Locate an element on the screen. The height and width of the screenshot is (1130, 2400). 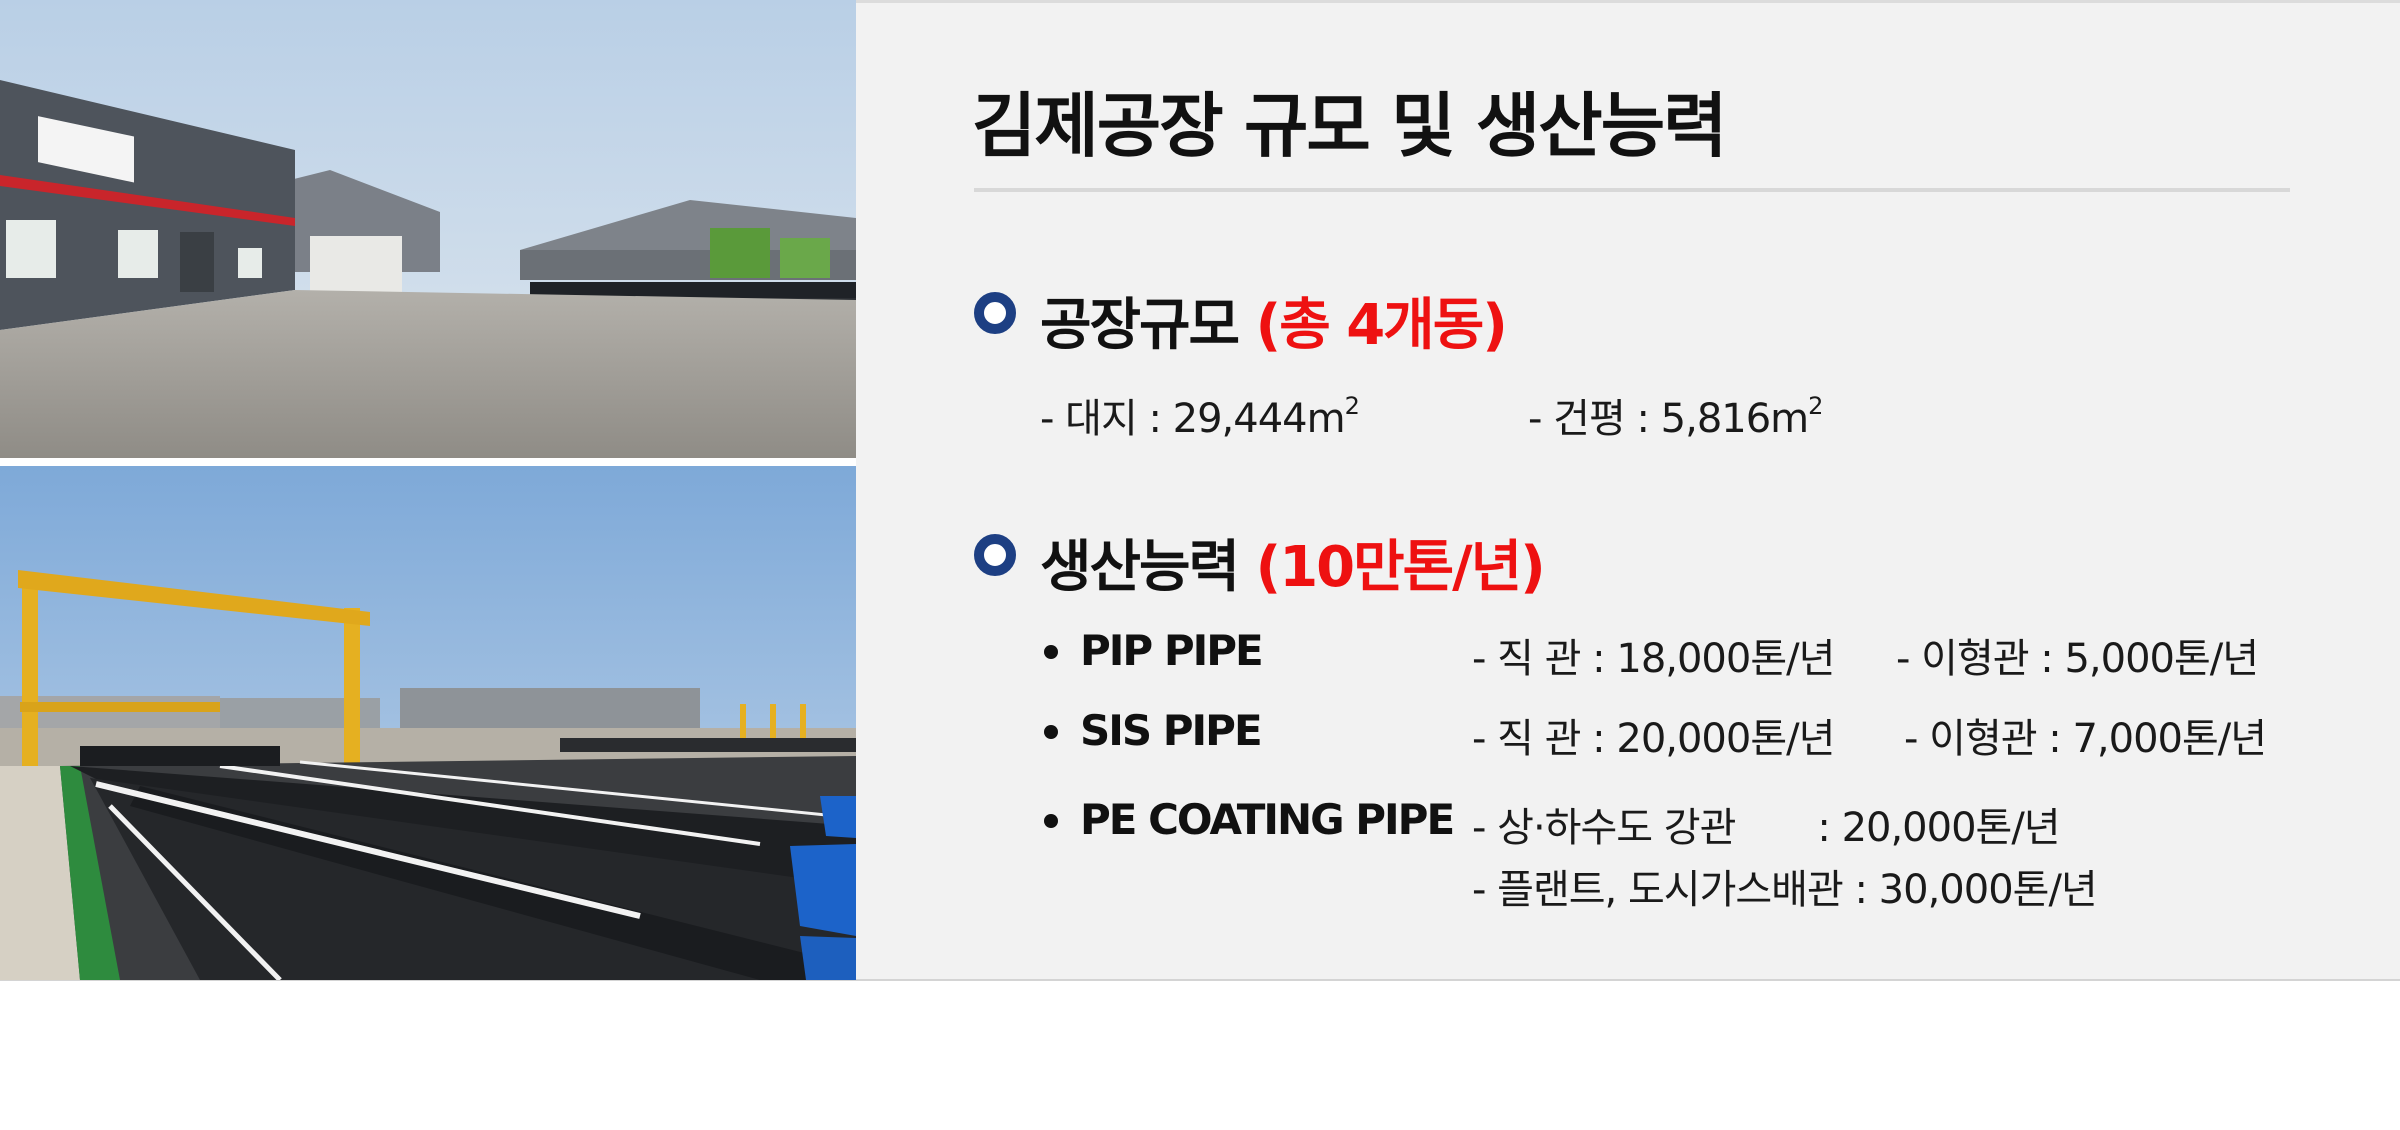
land-area-unit-sup: 2 is located at coordinates (1352, 406).